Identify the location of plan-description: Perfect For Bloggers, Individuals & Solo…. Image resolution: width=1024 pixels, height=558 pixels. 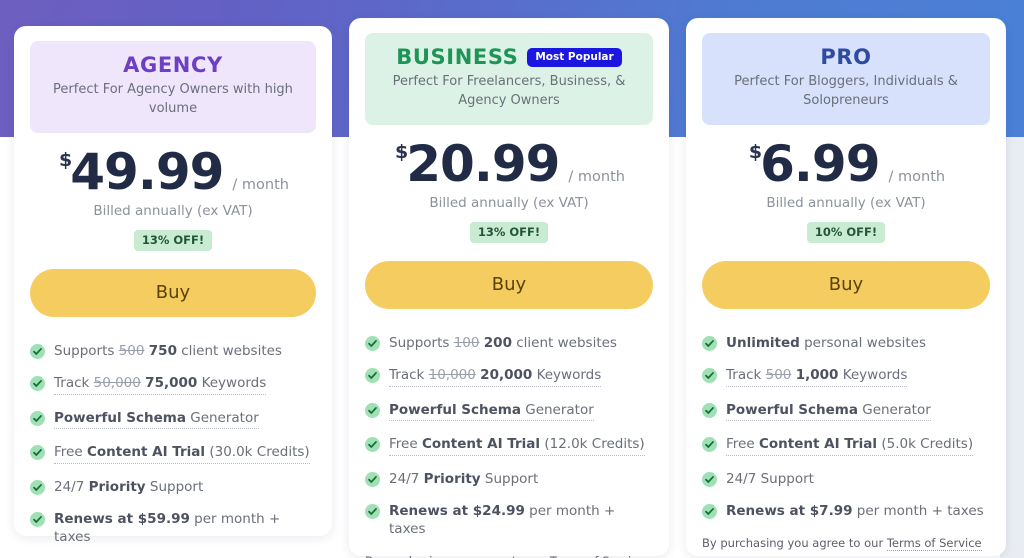
(846, 91).